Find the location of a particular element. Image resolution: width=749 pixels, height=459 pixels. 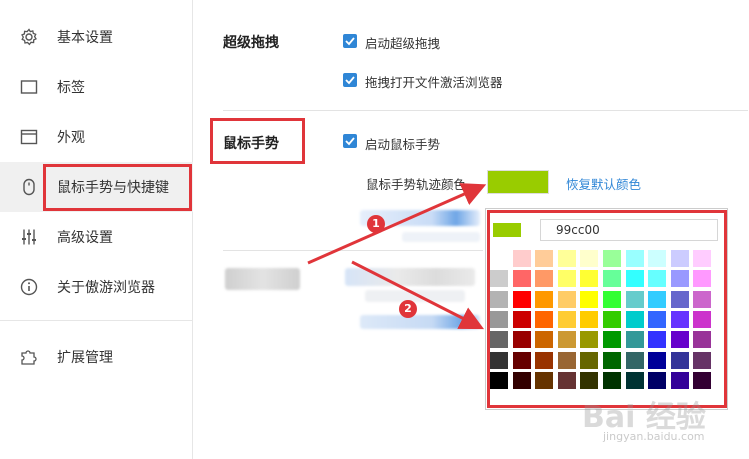

info-icon is located at coordinates (29, 287).